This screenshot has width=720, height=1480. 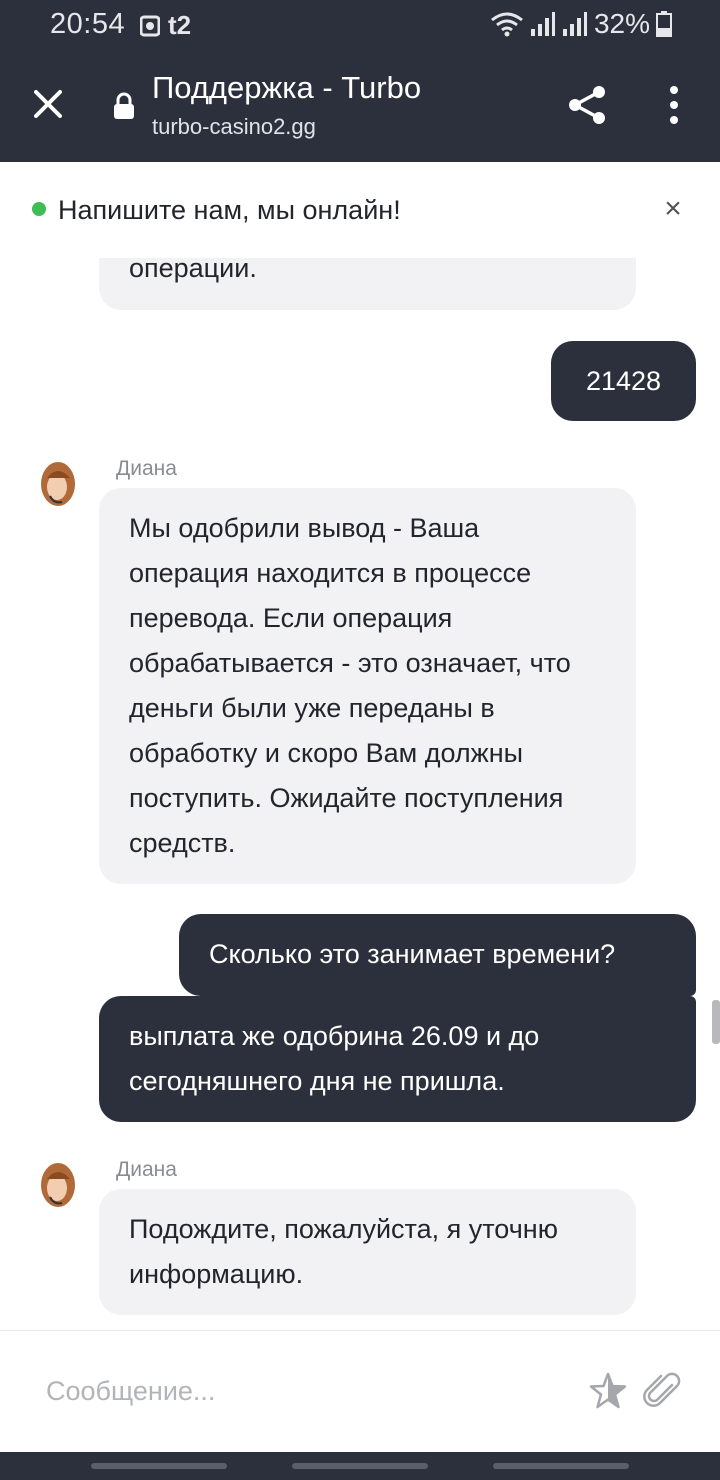 I want to click on message-text: операции., so click(x=193, y=270).